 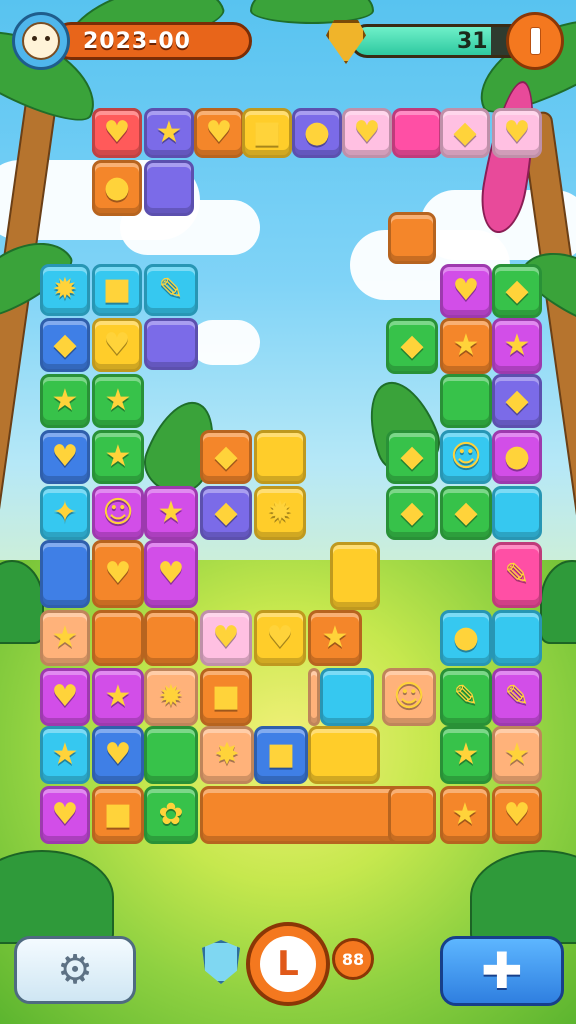 I want to click on game-tile: ✦, so click(x=65, y=513).